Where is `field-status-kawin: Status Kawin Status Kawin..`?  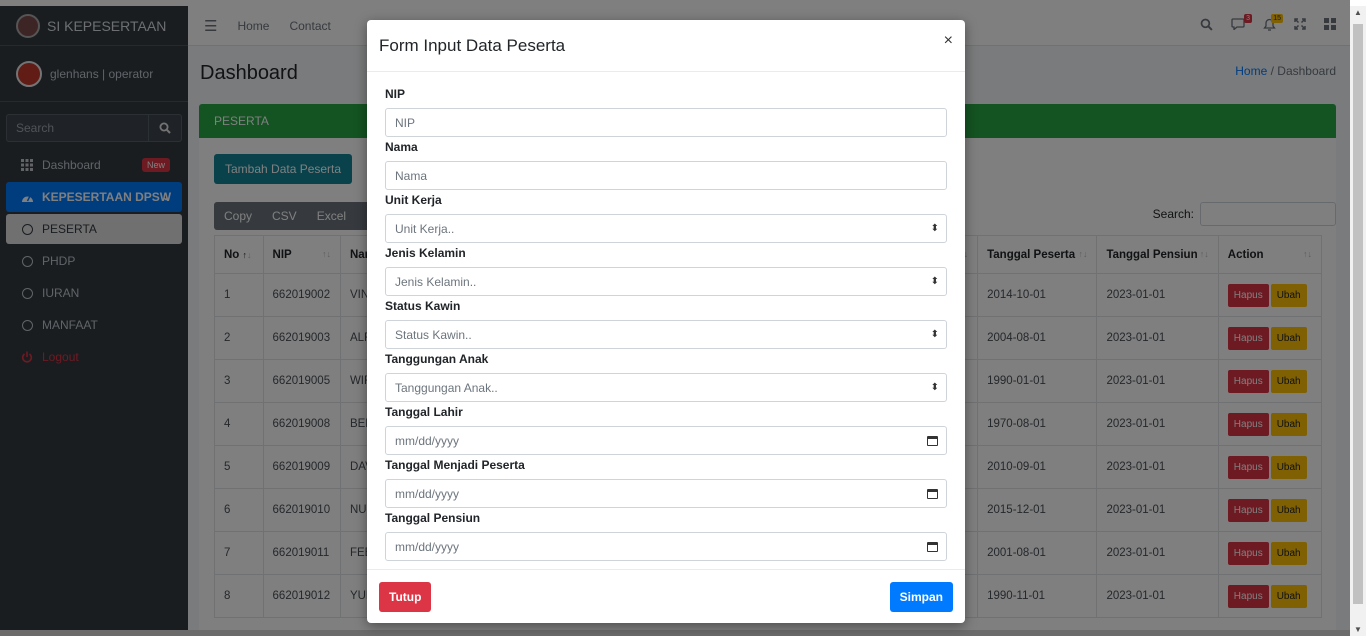 field-status-kawin: Status Kawin Status Kawin.. is located at coordinates (666, 324).